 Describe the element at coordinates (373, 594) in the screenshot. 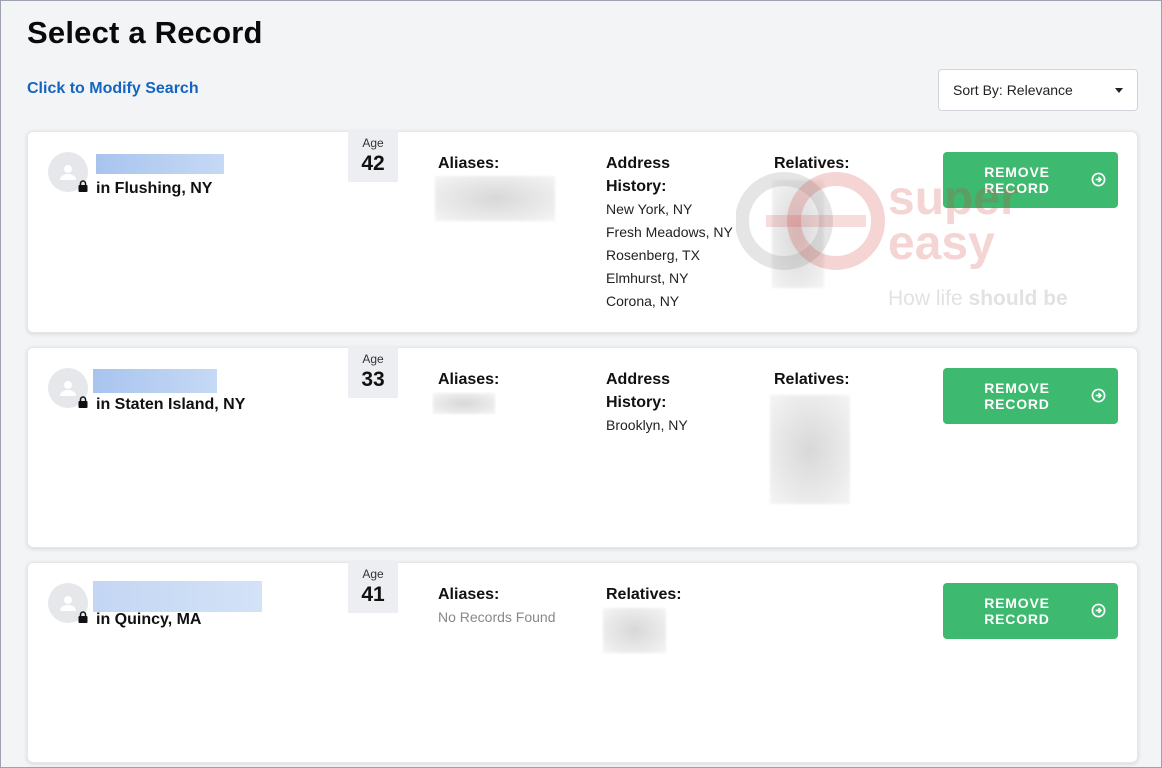

I see `age-value: 41` at that location.